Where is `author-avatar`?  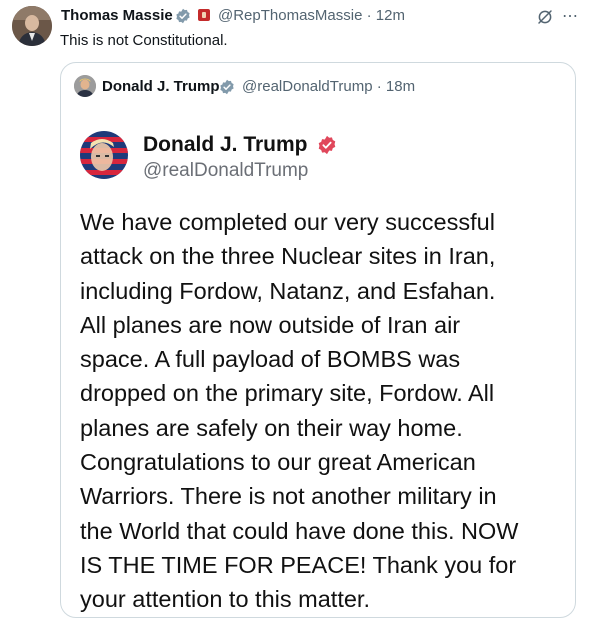
author-avatar is located at coordinates (32, 26).